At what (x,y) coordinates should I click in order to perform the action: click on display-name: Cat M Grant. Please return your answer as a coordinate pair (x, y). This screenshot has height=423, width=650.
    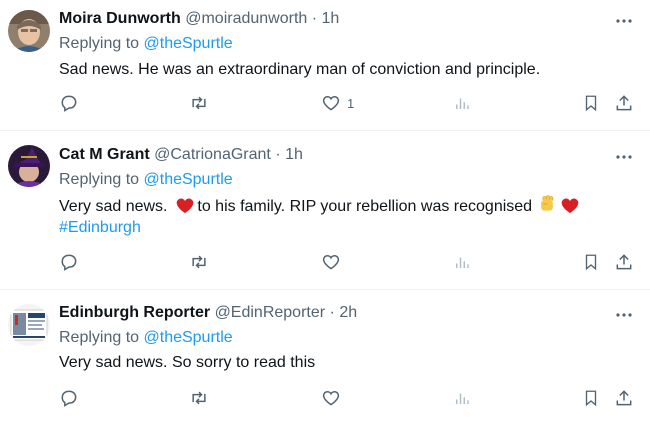
    Looking at the image, I should click on (104, 154).